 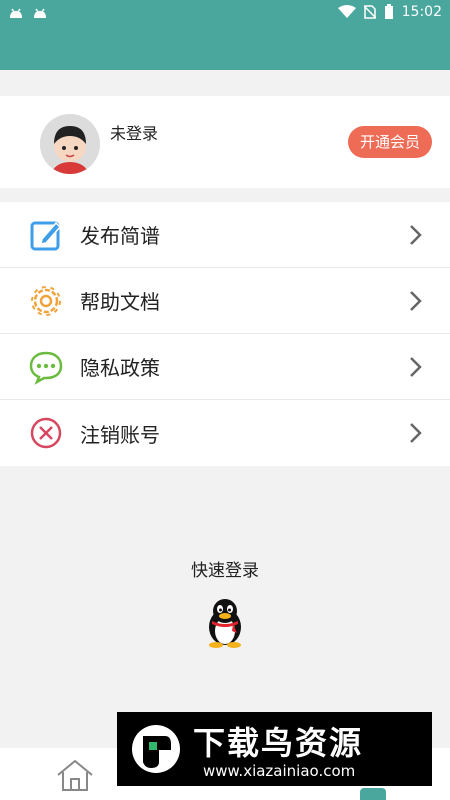 What do you see at coordinates (225, 142) in the screenshot?
I see `profile-card: 未登录 开通会员` at bounding box center [225, 142].